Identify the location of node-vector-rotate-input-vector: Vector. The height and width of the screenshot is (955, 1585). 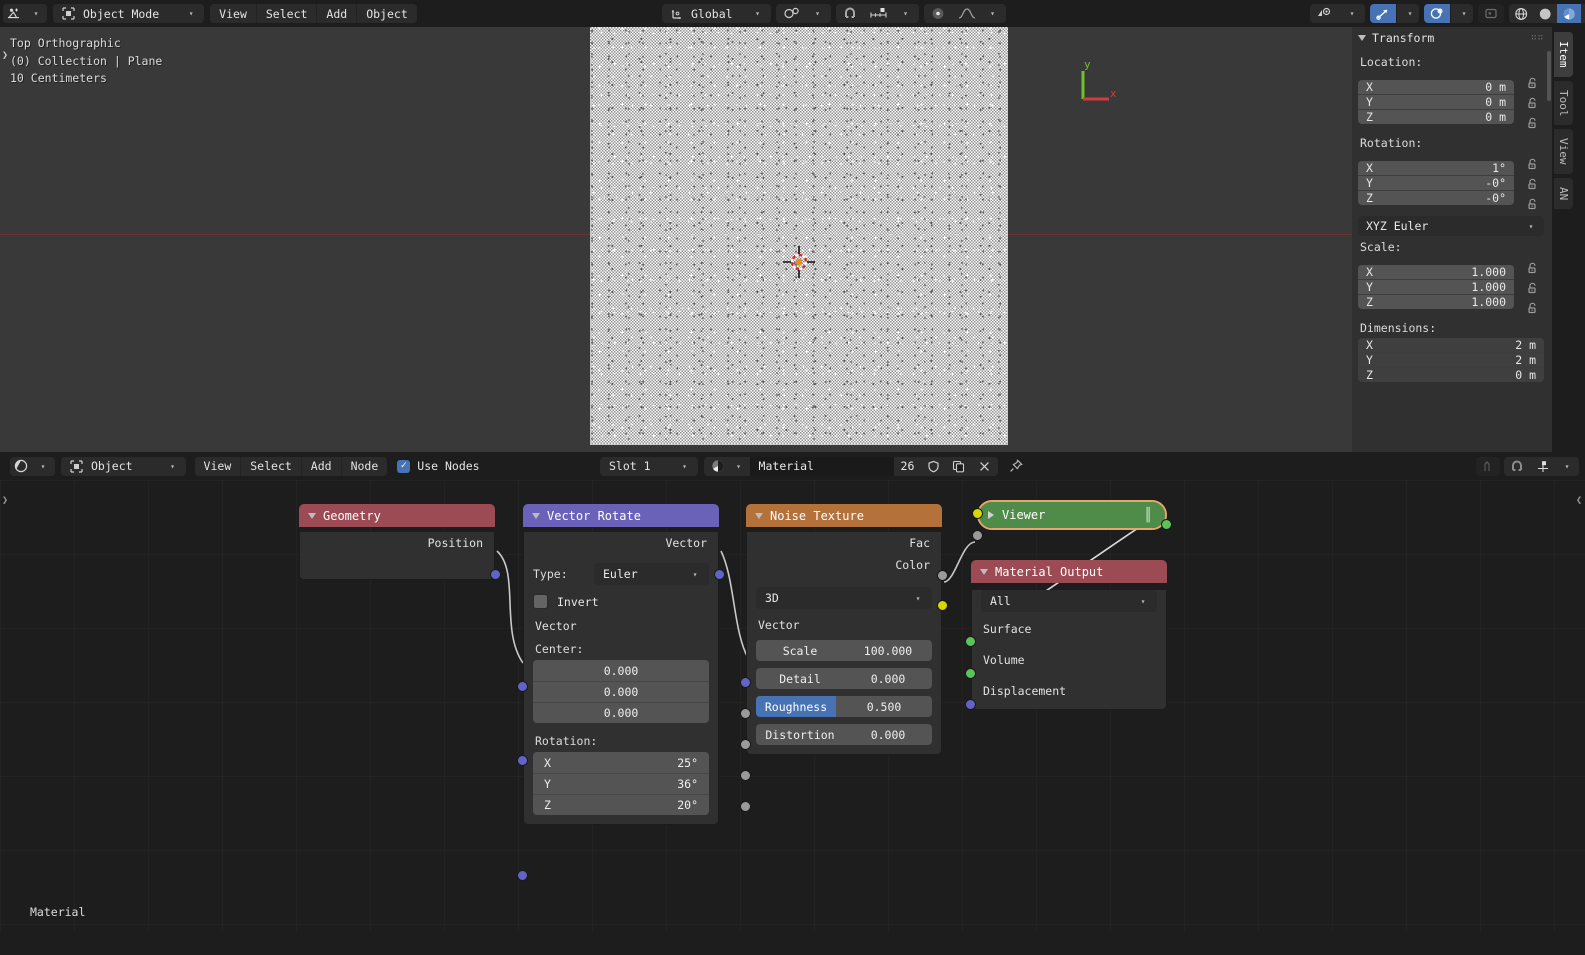
(621, 626).